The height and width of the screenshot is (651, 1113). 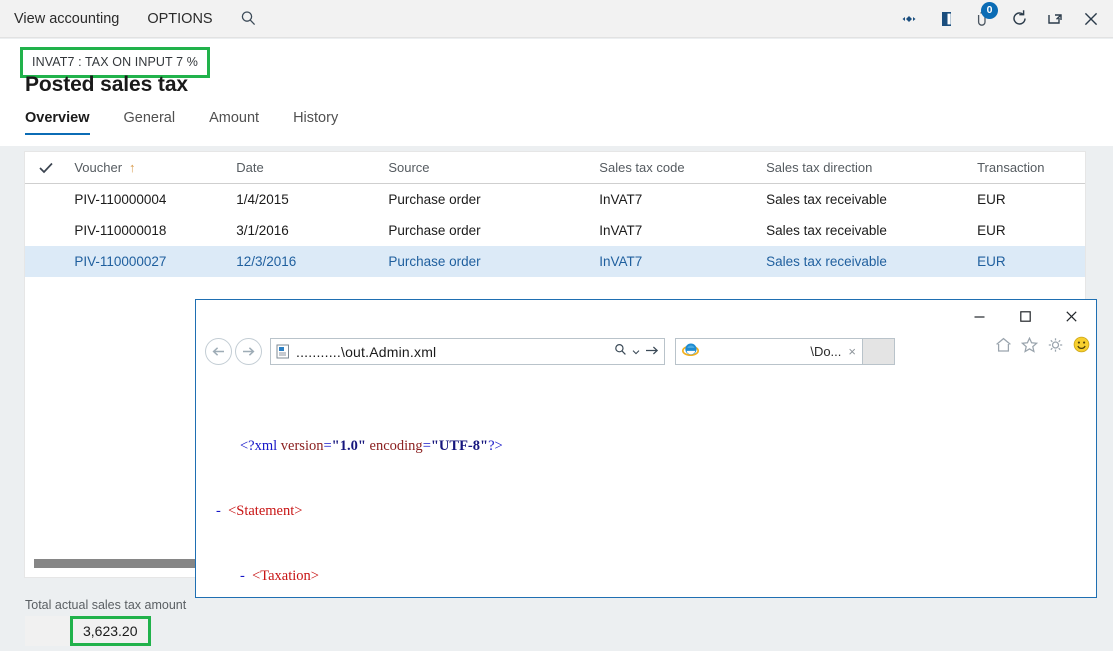 I want to click on attachments-badge: 0, so click(x=989, y=10).